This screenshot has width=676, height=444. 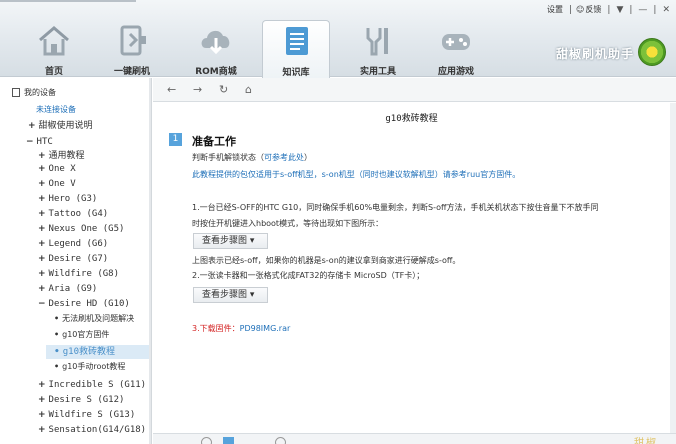 What do you see at coordinates (171, 89) in the screenshot?
I see `back-icon: ←` at bounding box center [171, 89].